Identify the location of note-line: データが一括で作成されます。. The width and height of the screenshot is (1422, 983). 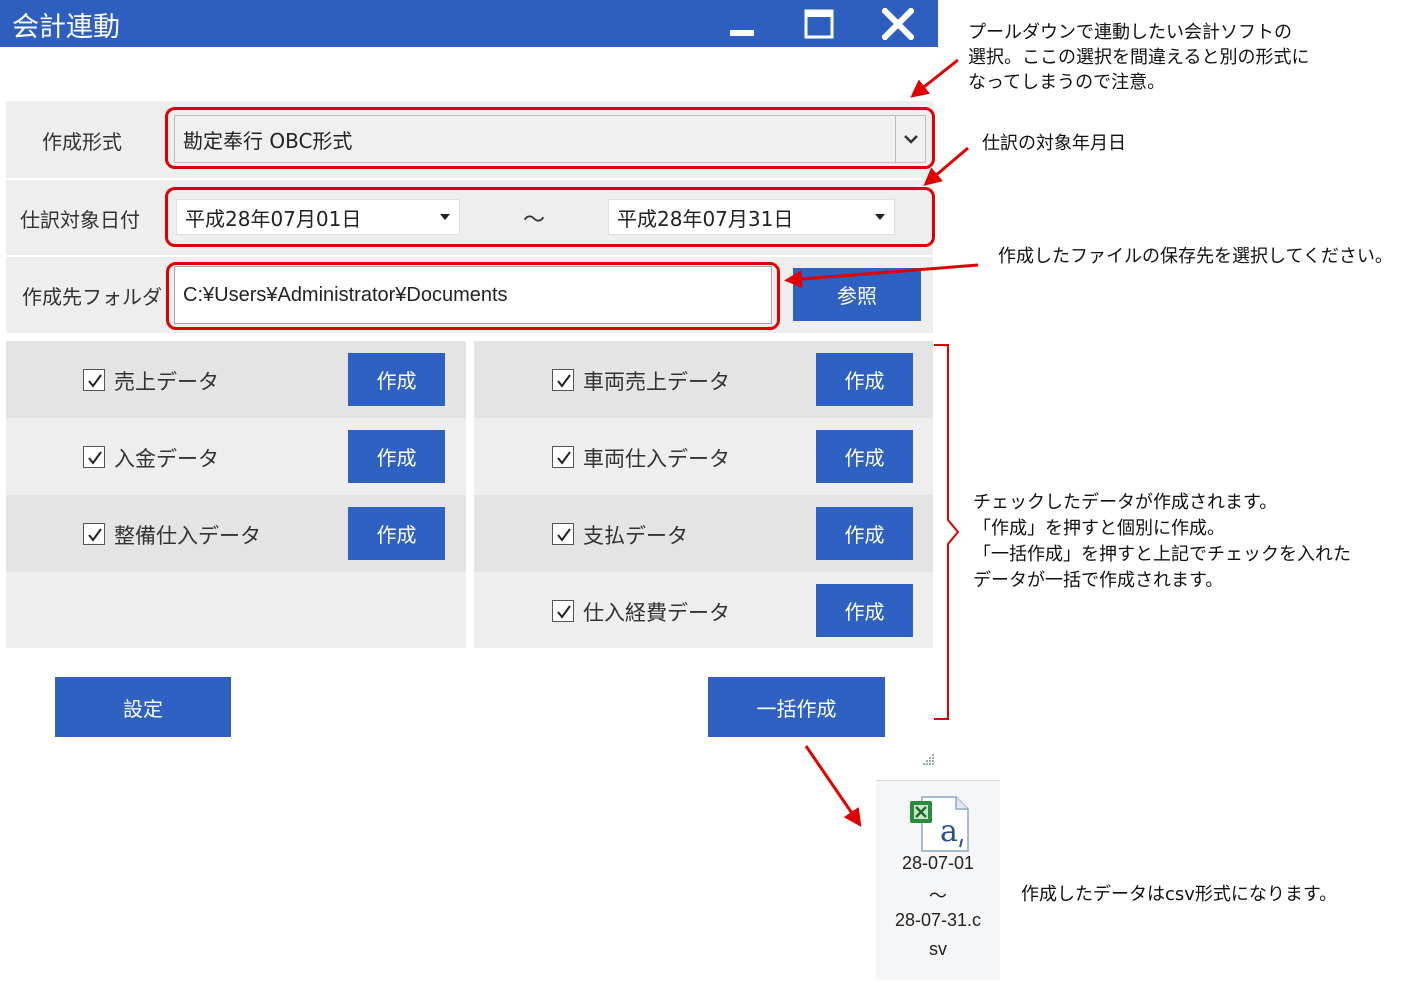
(1098, 580).